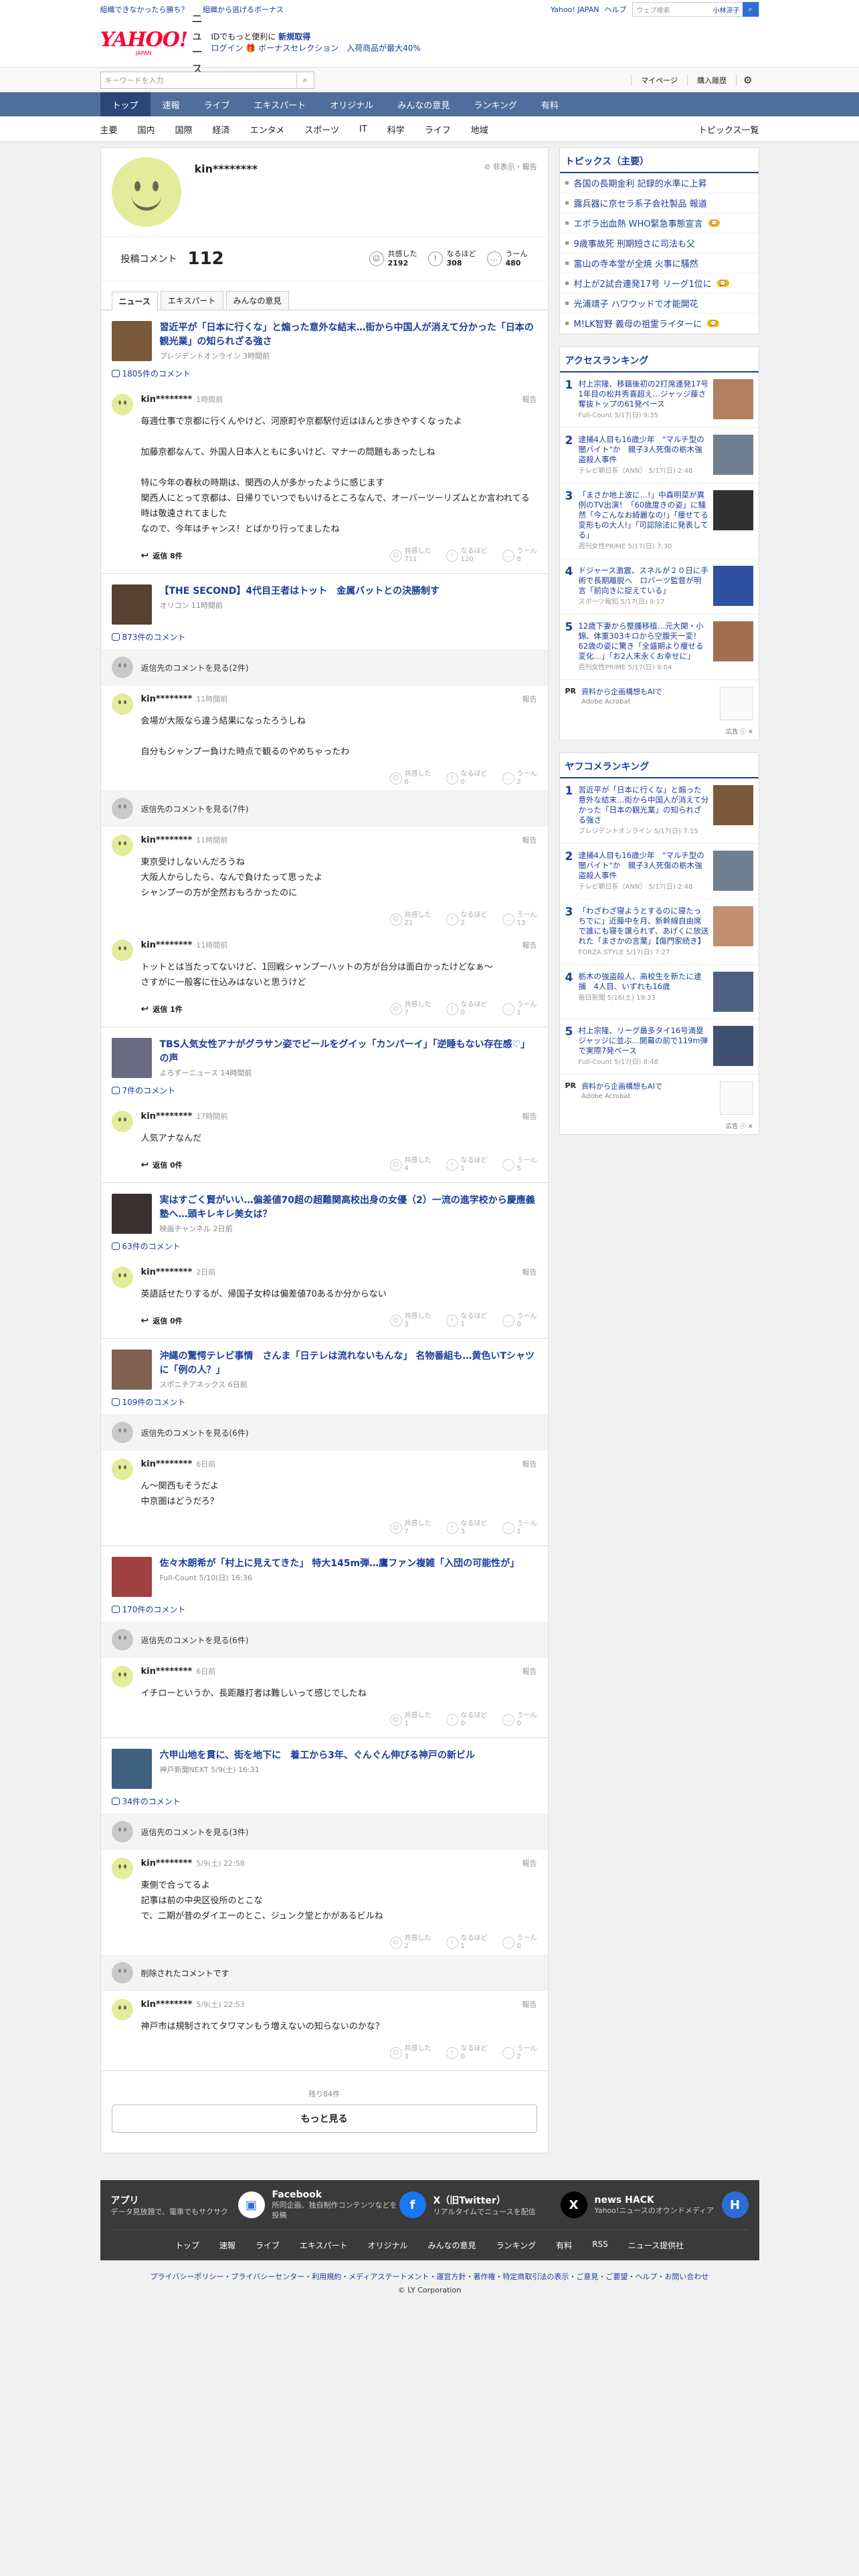 Image resolution: width=859 pixels, height=2576 pixels. Describe the element at coordinates (162, 1165) in the screenshot. I see `reply-button: ↩ 返信 0件` at that location.